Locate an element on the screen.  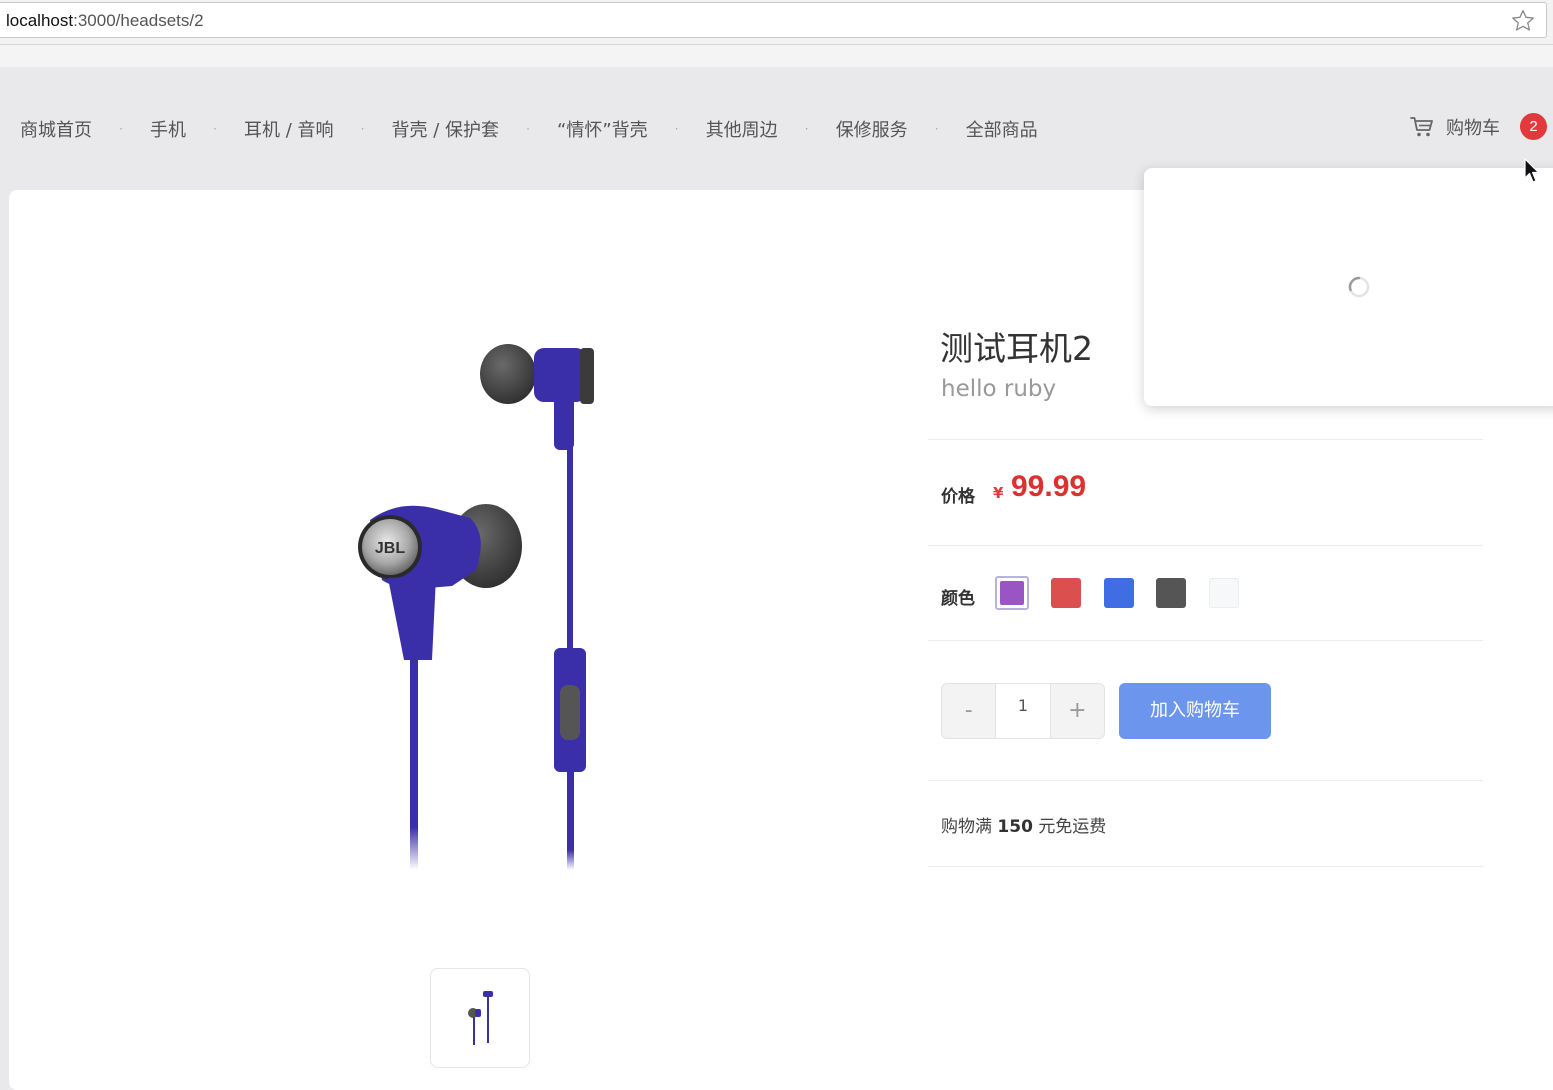
add-to-cart-button: 加入购物车 is located at coordinates (1195, 711).